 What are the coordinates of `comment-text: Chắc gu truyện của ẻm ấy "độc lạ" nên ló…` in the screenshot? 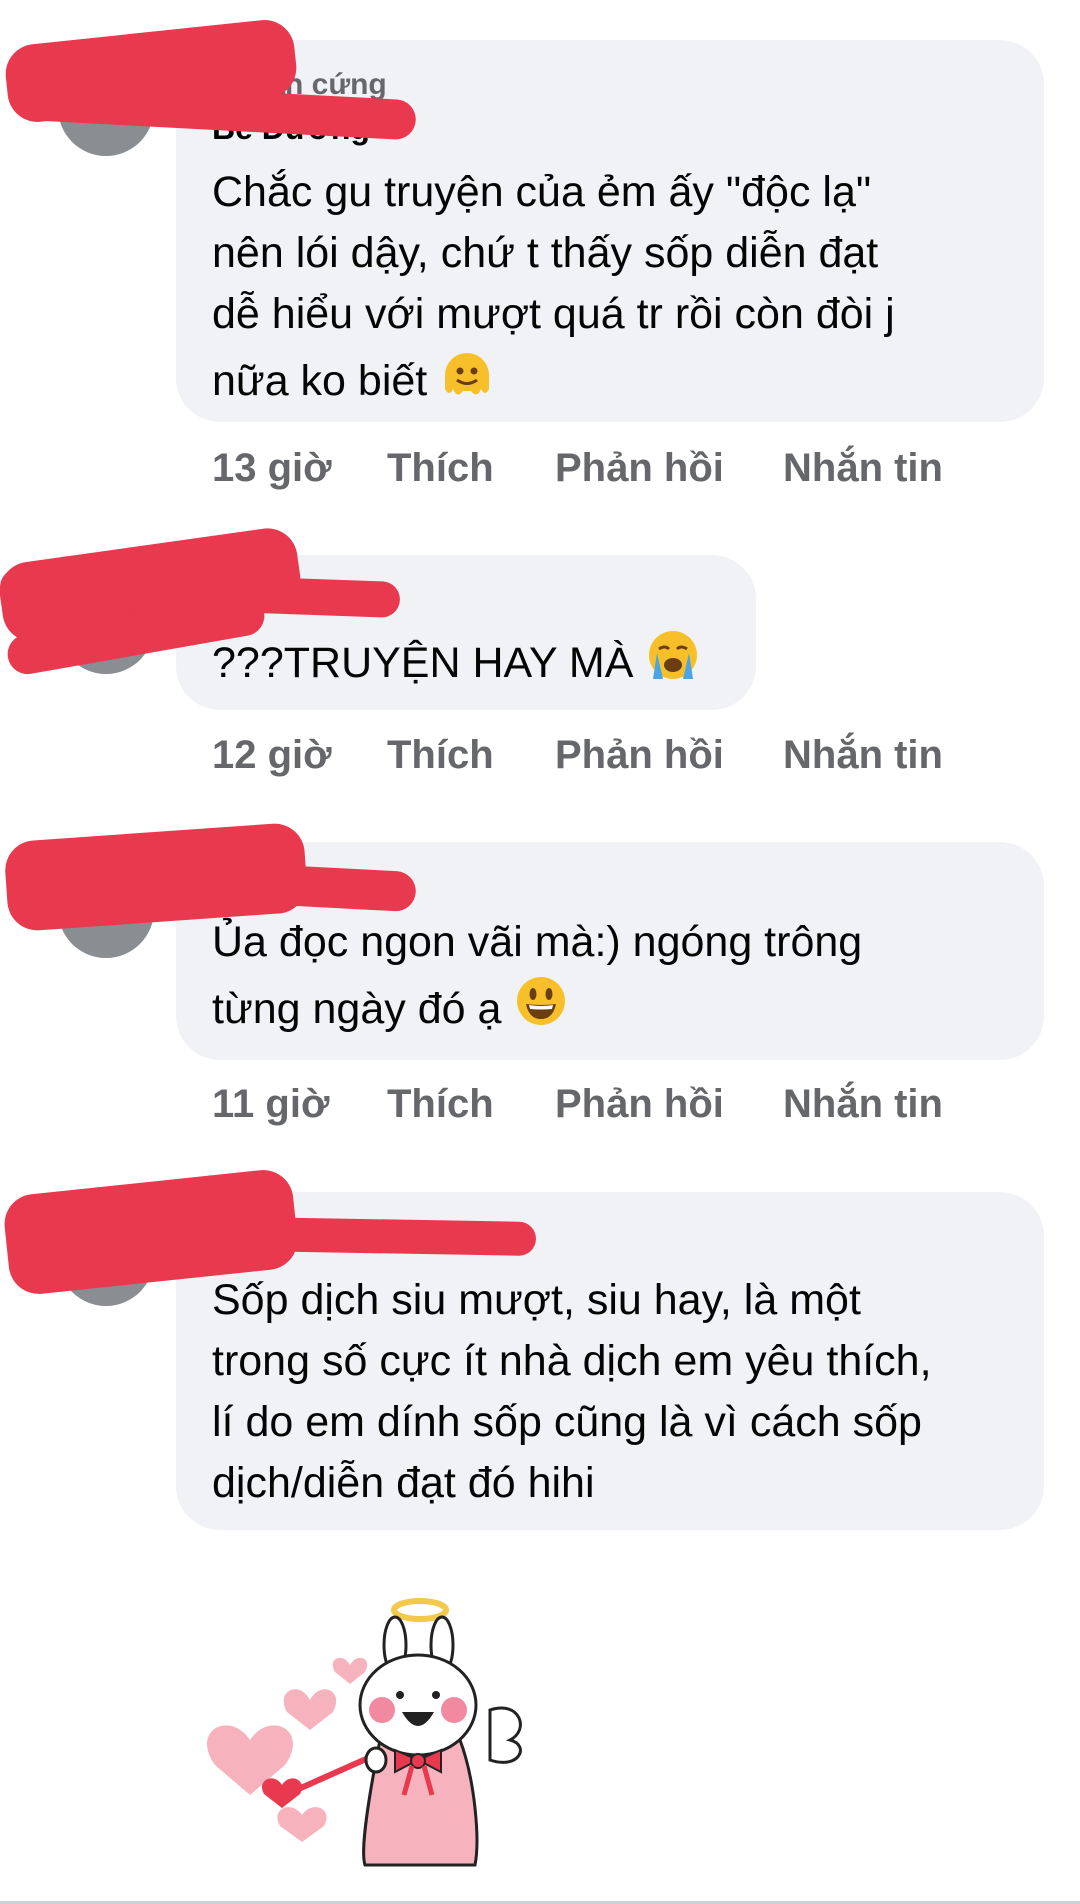 It's located at (553, 286).